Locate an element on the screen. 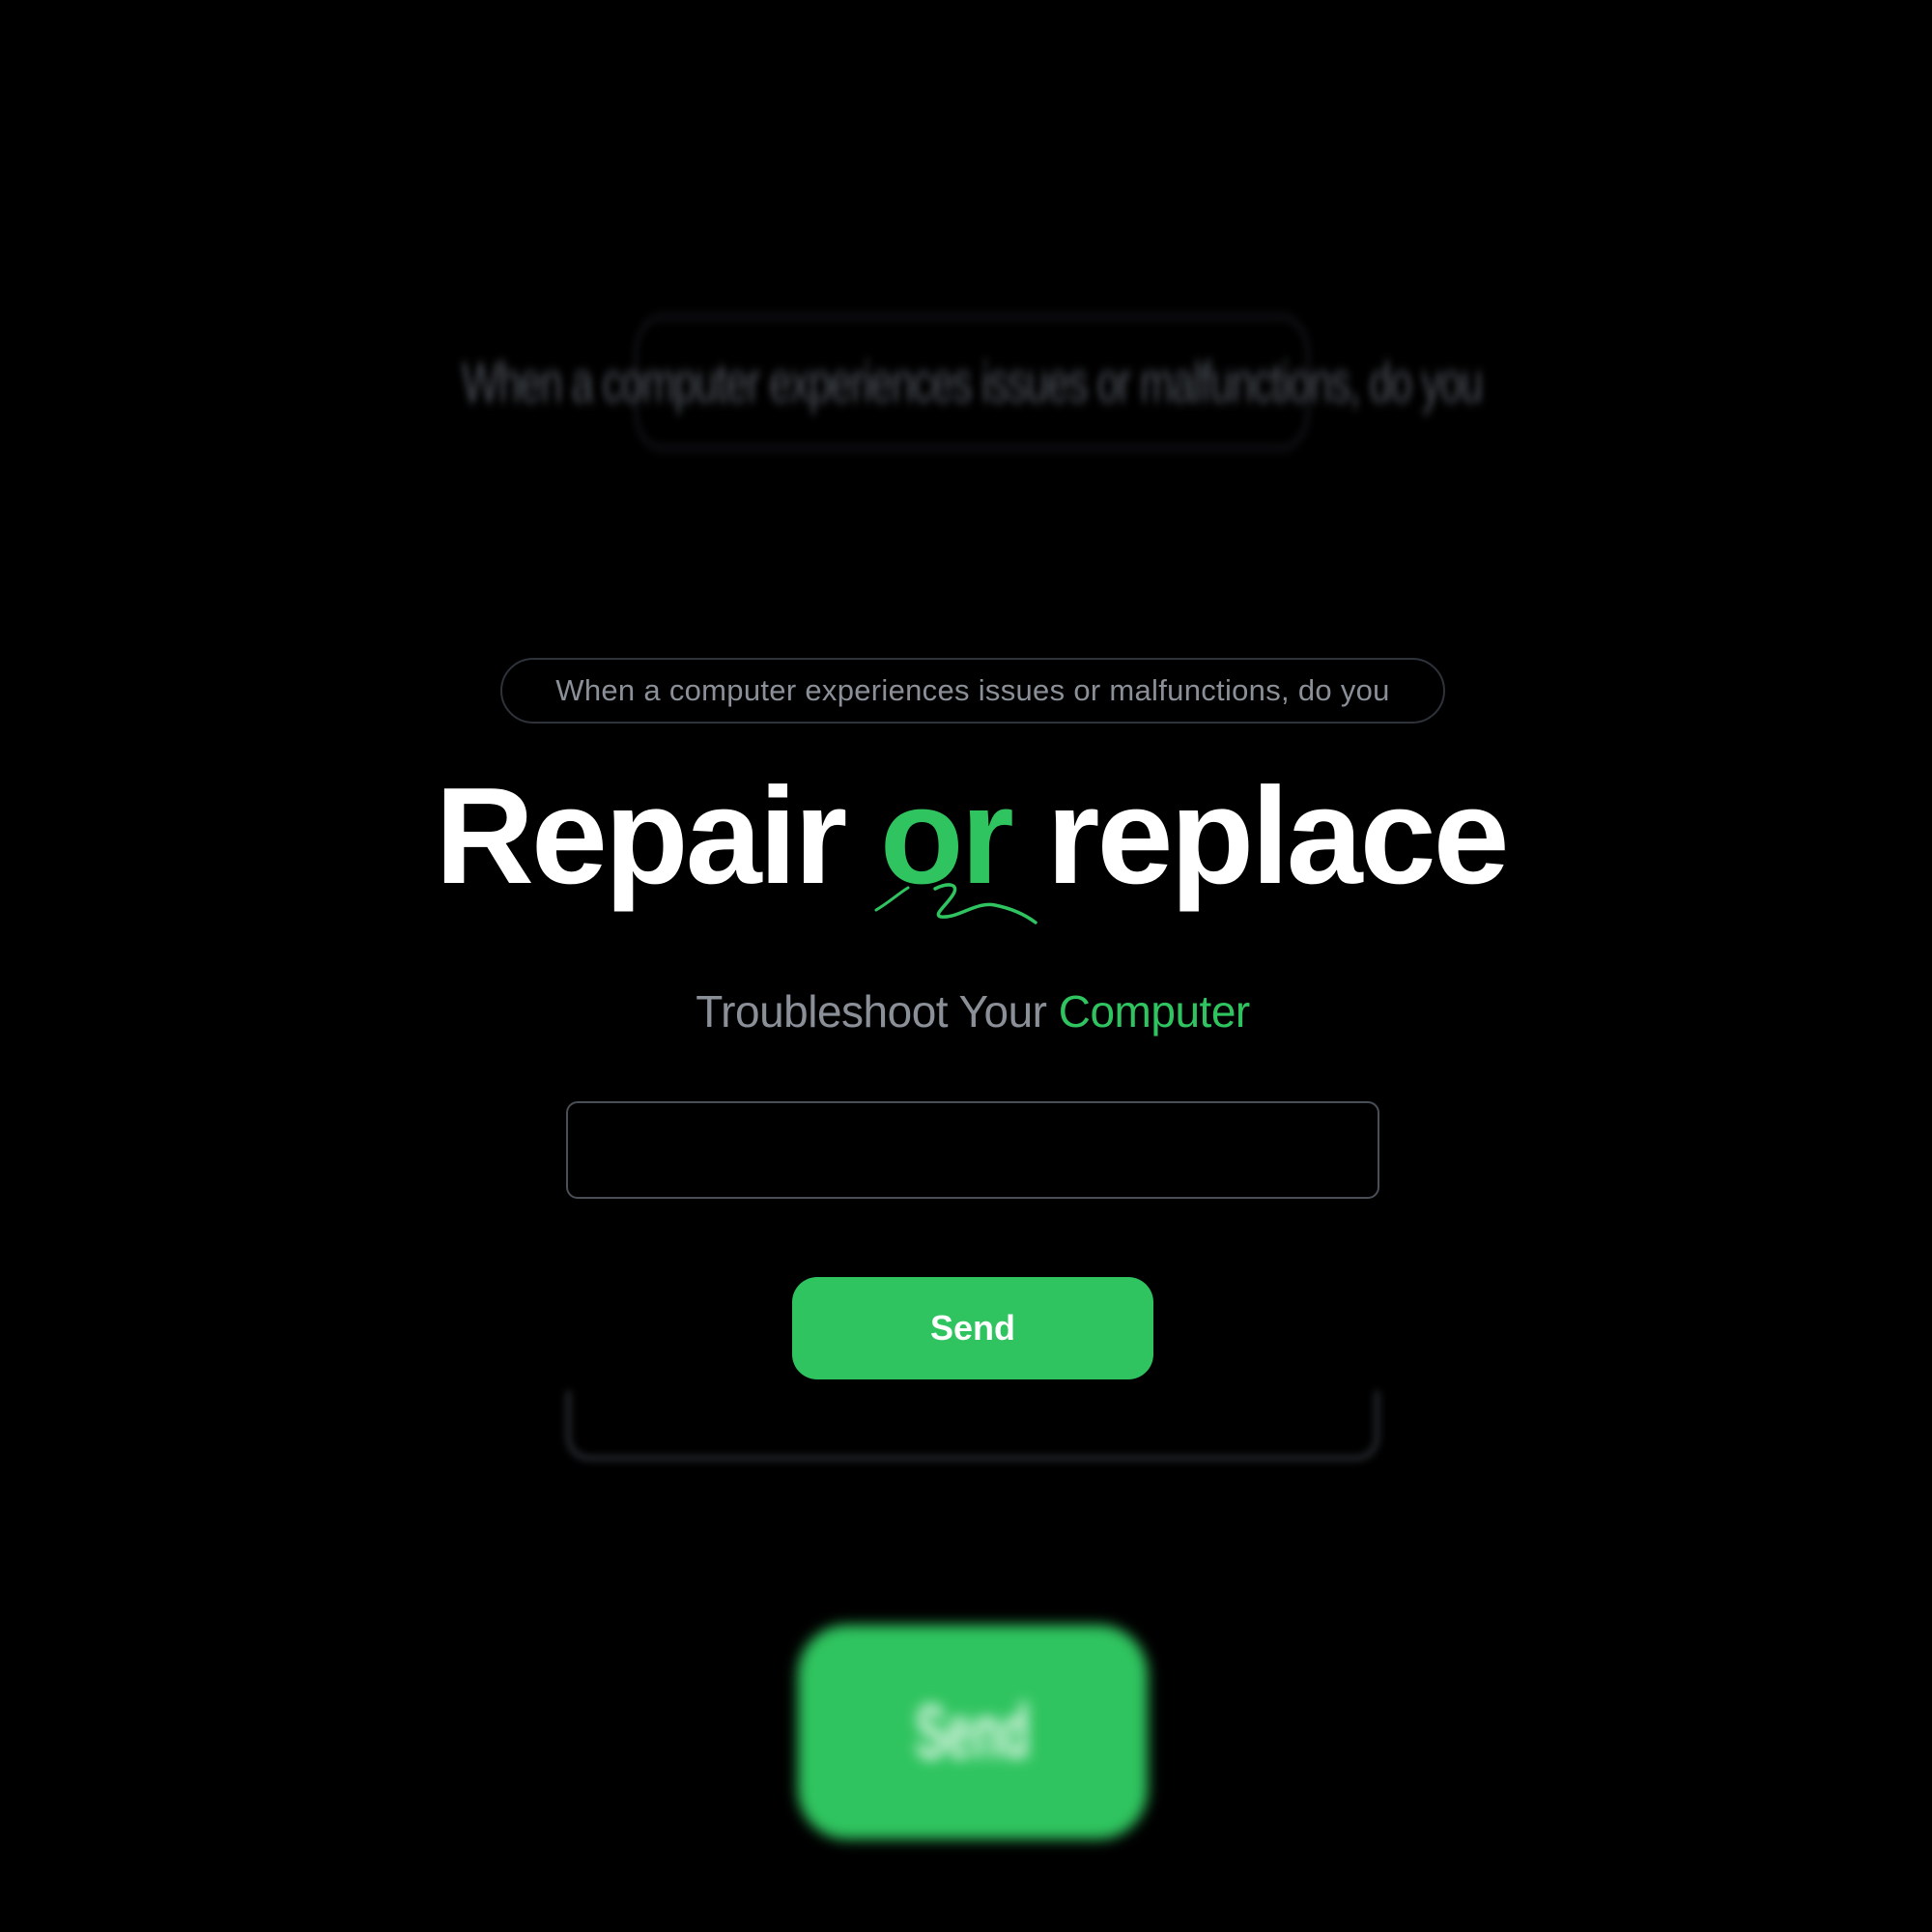 The height and width of the screenshot is (1932, 1932). subtitle-prefix: Troubleshoot Your is located at coordinates (871, 1011).